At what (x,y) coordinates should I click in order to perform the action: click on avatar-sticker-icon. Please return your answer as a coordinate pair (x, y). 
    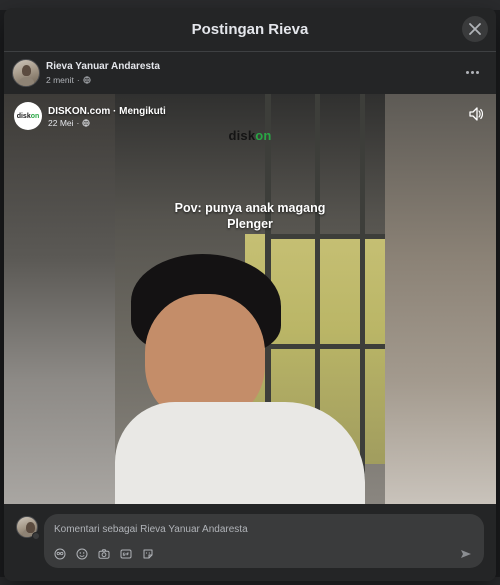
    Looking at the image, I should click on (60, 554).